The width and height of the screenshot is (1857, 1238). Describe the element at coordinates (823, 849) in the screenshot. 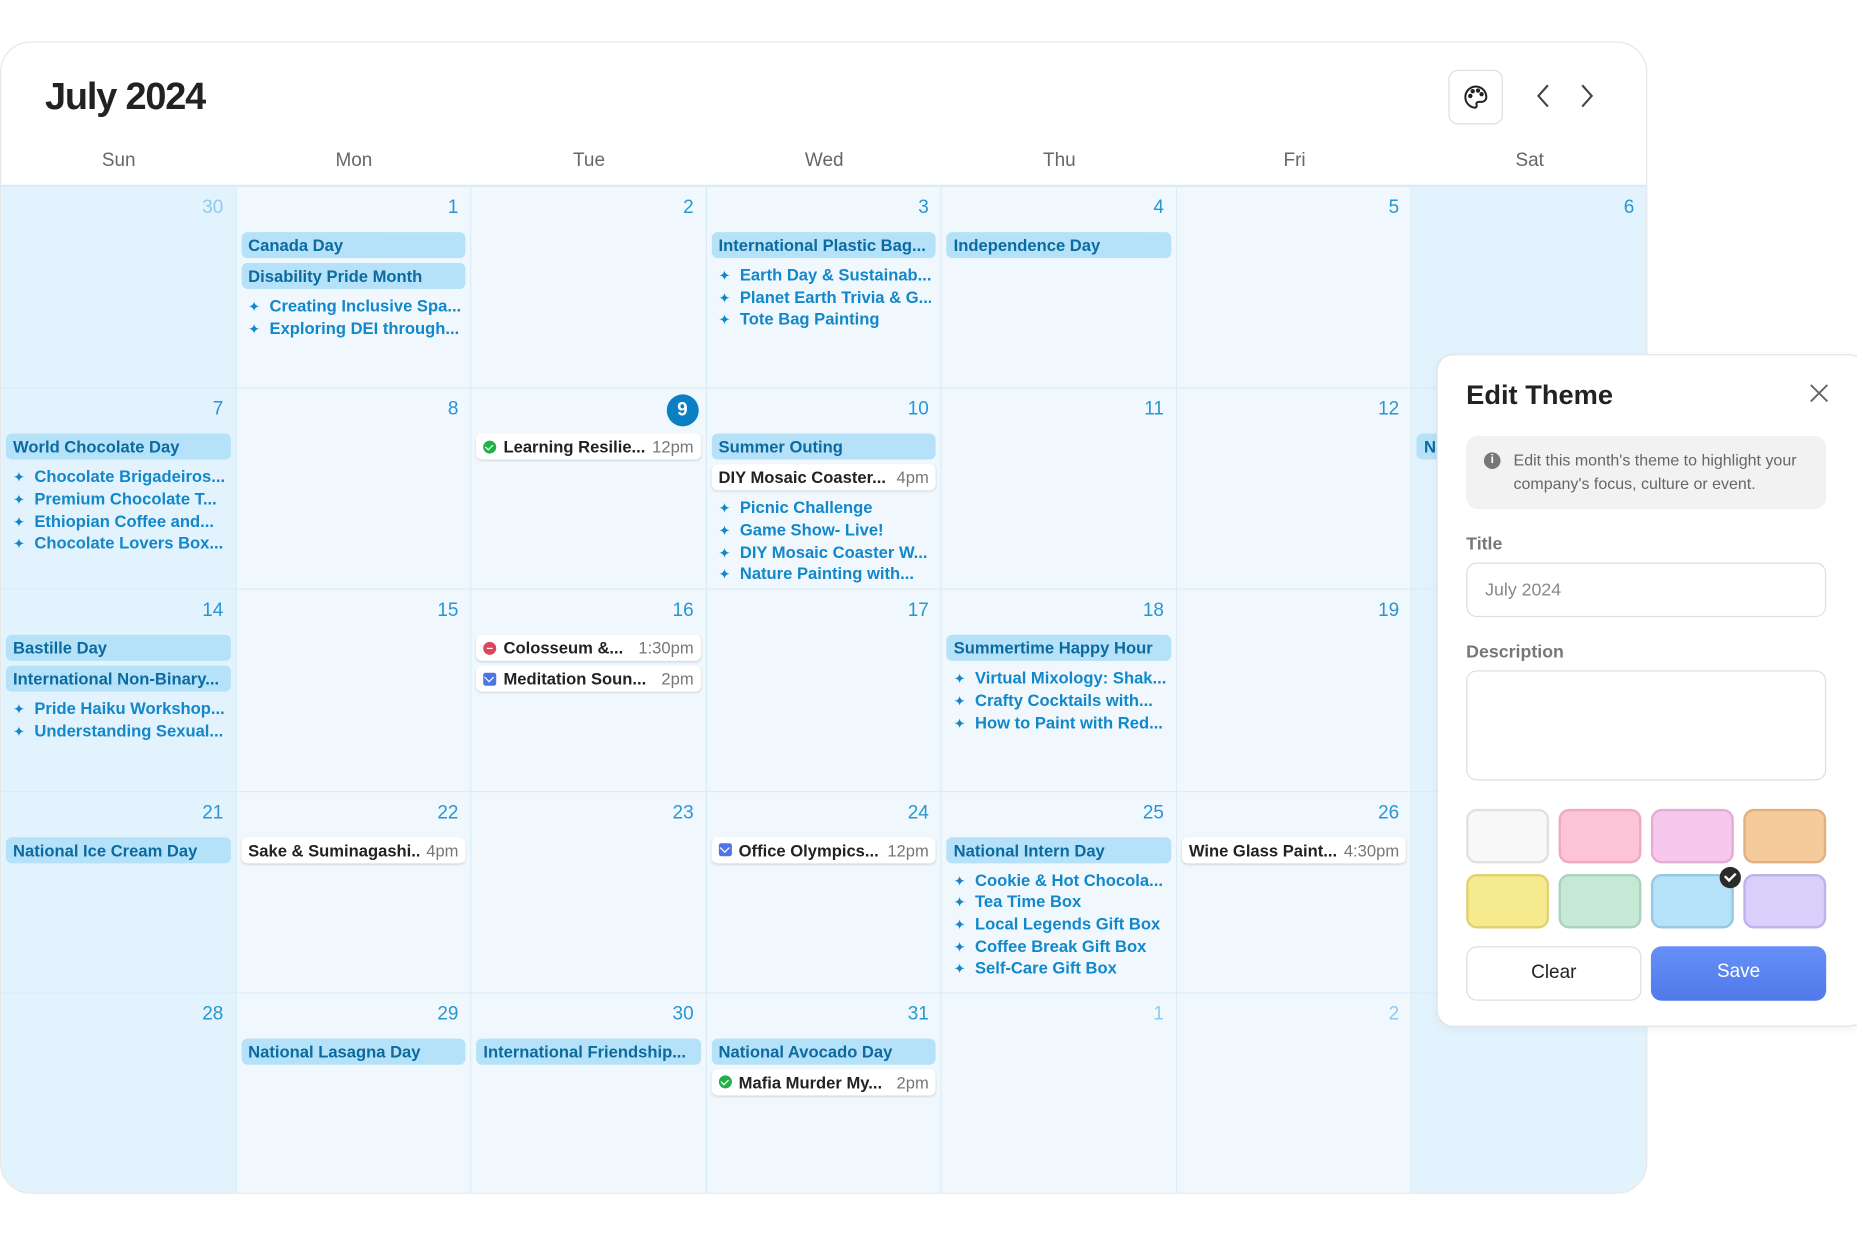

I see `event-card: Office Olympics... 12pm` at that location.